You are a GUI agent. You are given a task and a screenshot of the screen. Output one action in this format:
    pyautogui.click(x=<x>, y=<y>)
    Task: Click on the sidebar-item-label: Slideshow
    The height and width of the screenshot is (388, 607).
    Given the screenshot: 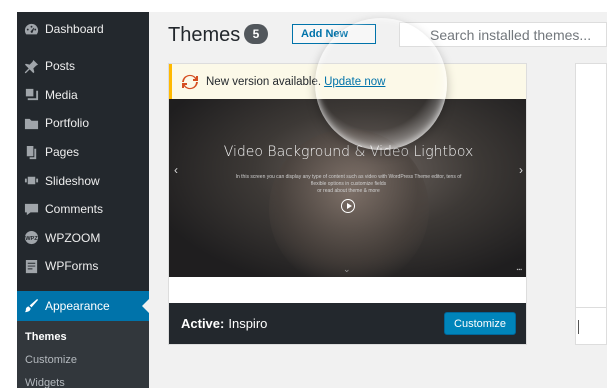 What is the action you would take?
    pyautogui.click(x=72, y=180)
    